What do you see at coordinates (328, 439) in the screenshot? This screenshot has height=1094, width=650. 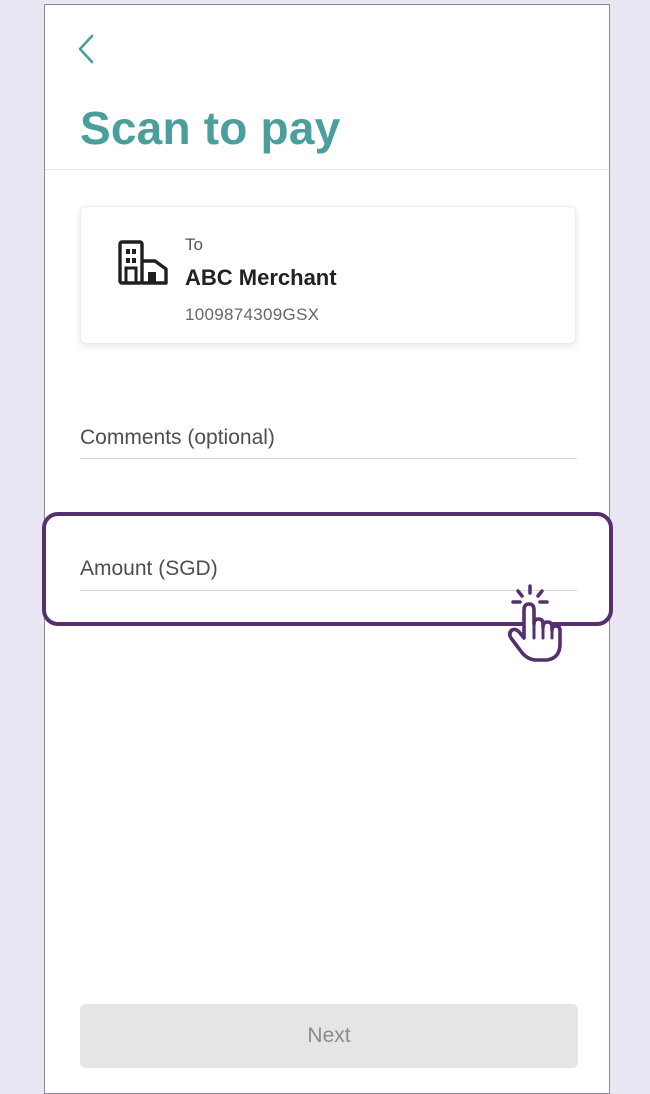 I see `comments-field: Comments (optional)` at bounding box center [328, 439].